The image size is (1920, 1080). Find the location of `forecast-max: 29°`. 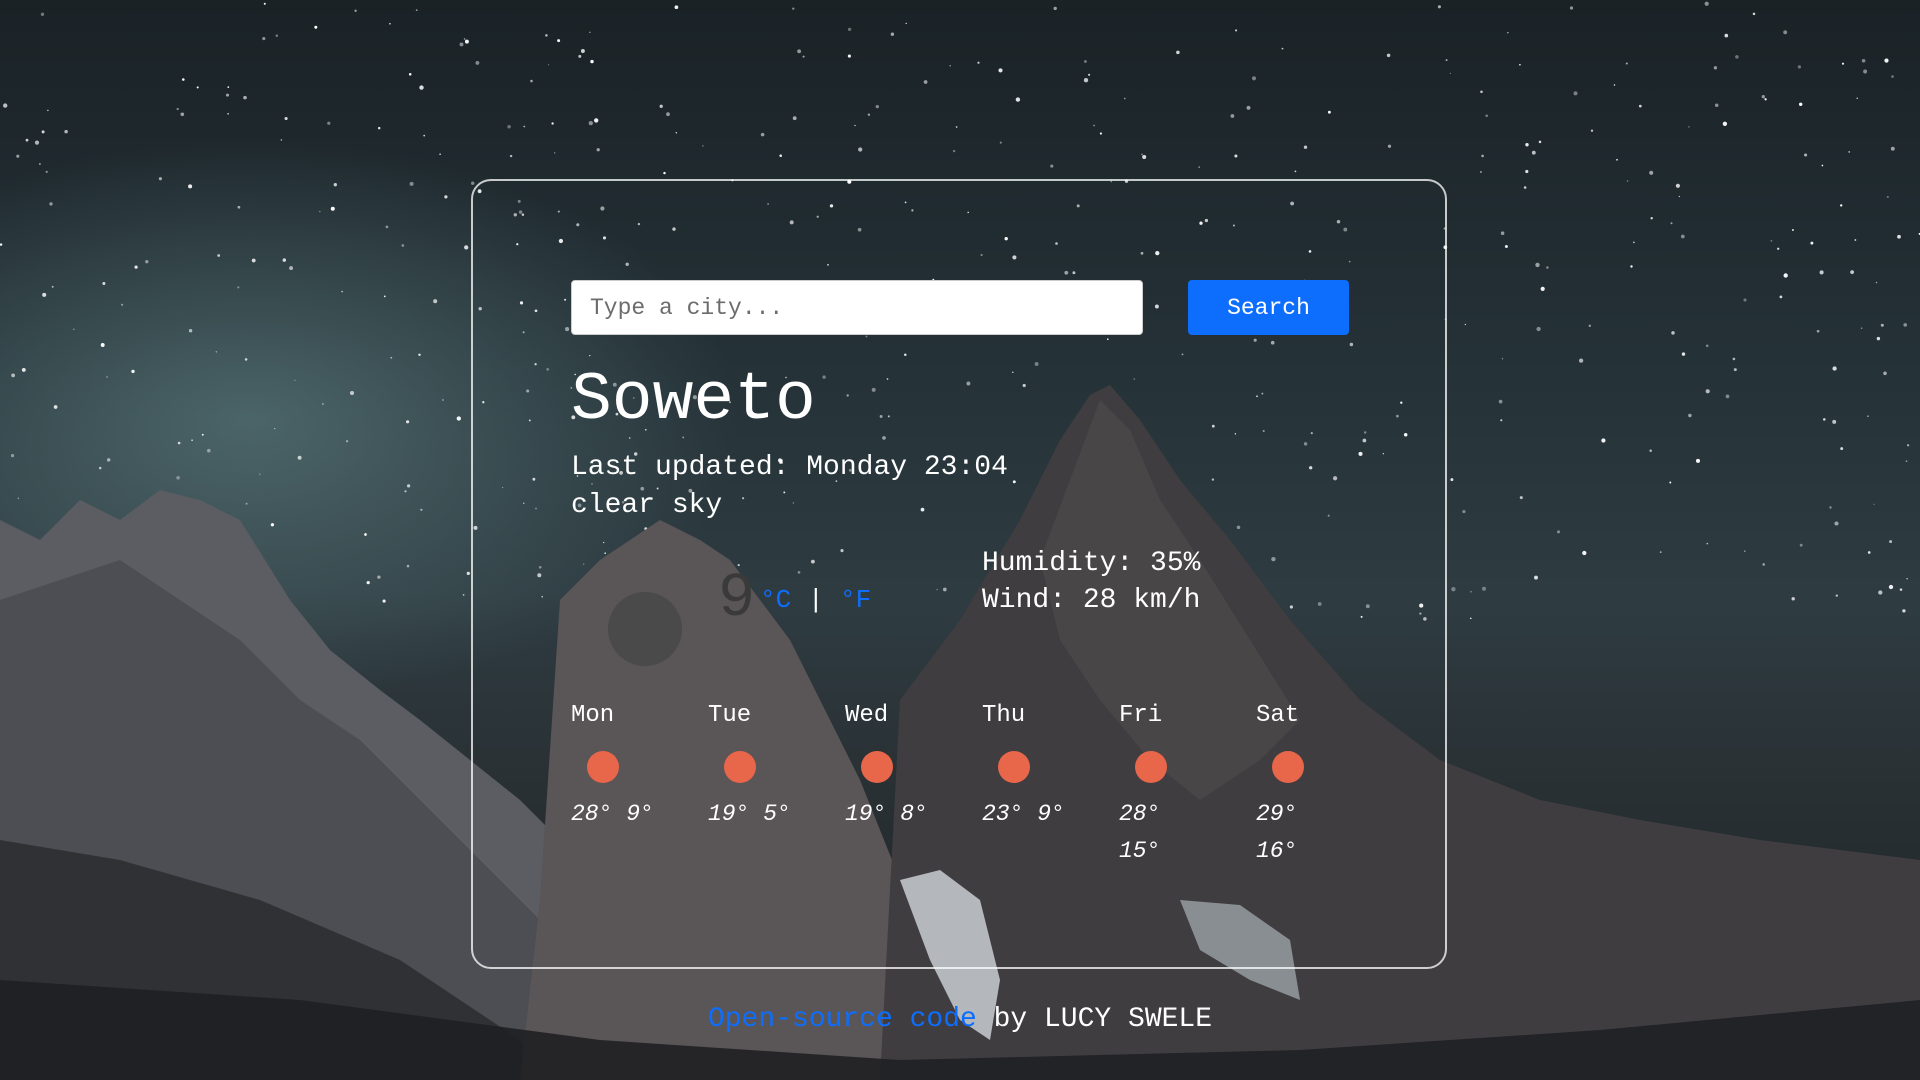

forecast-max: 29° is located at coordinates (1277, 814).